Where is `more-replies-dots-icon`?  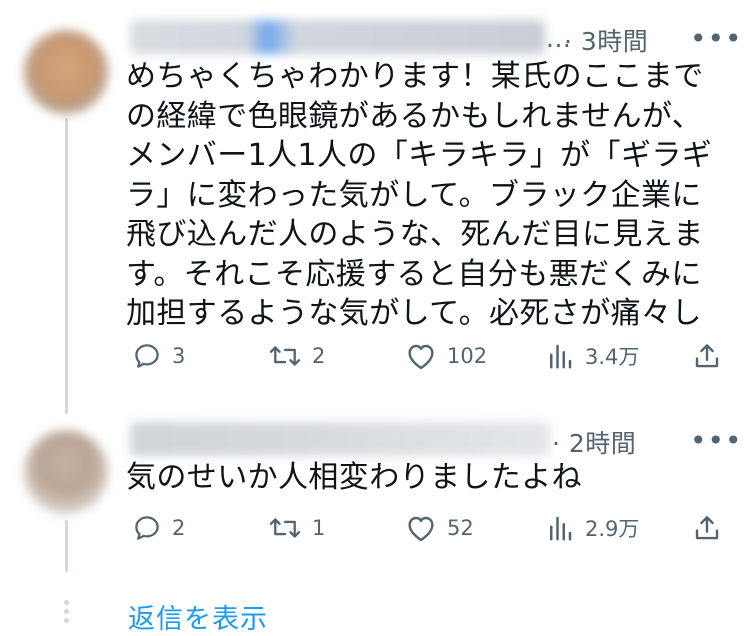 more-replies-dots-icon is located at coordinates (67, 613).